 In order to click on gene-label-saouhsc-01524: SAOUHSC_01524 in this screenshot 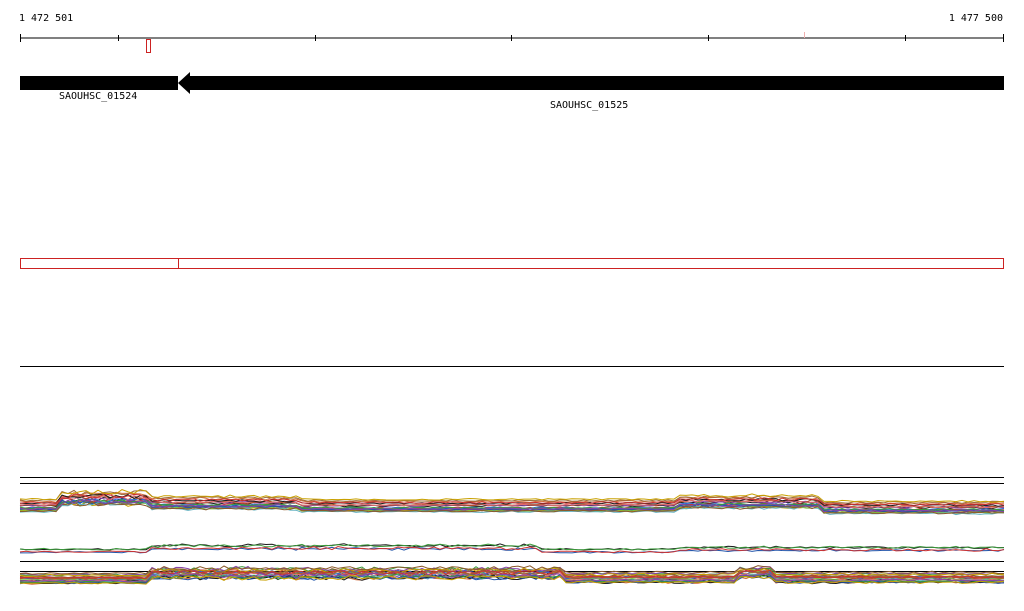, I will do `click(98, 96)`.